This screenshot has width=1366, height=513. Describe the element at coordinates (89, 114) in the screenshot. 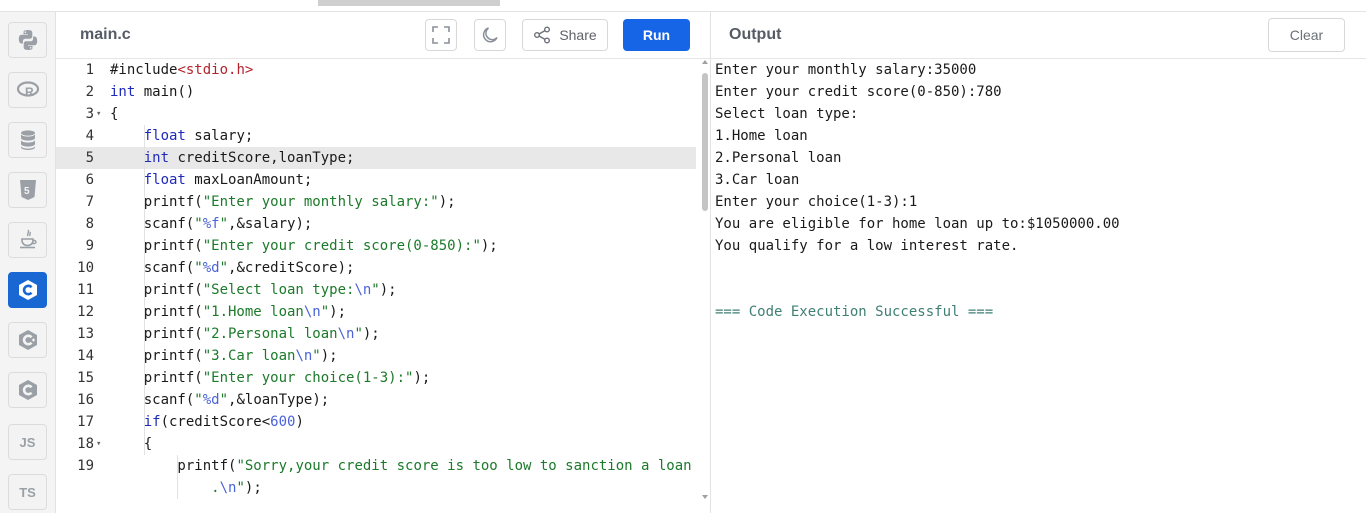

I see `line-number: 3` at that location.